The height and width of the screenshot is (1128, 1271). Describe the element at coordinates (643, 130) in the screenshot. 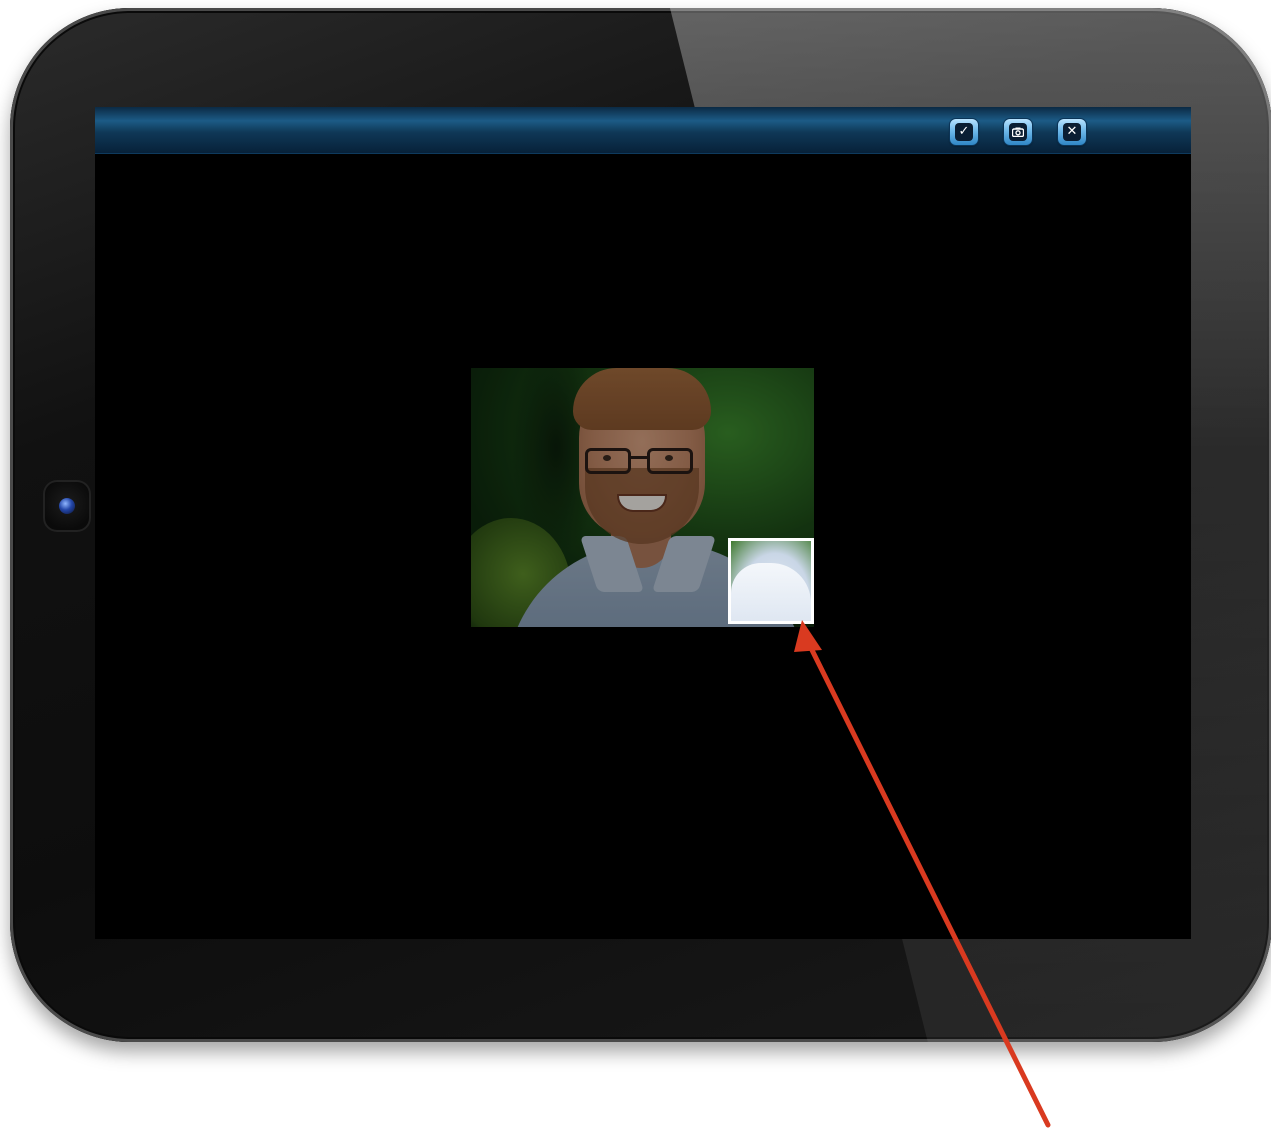

I see `top-toolbar: ✓ ✕` at that location.